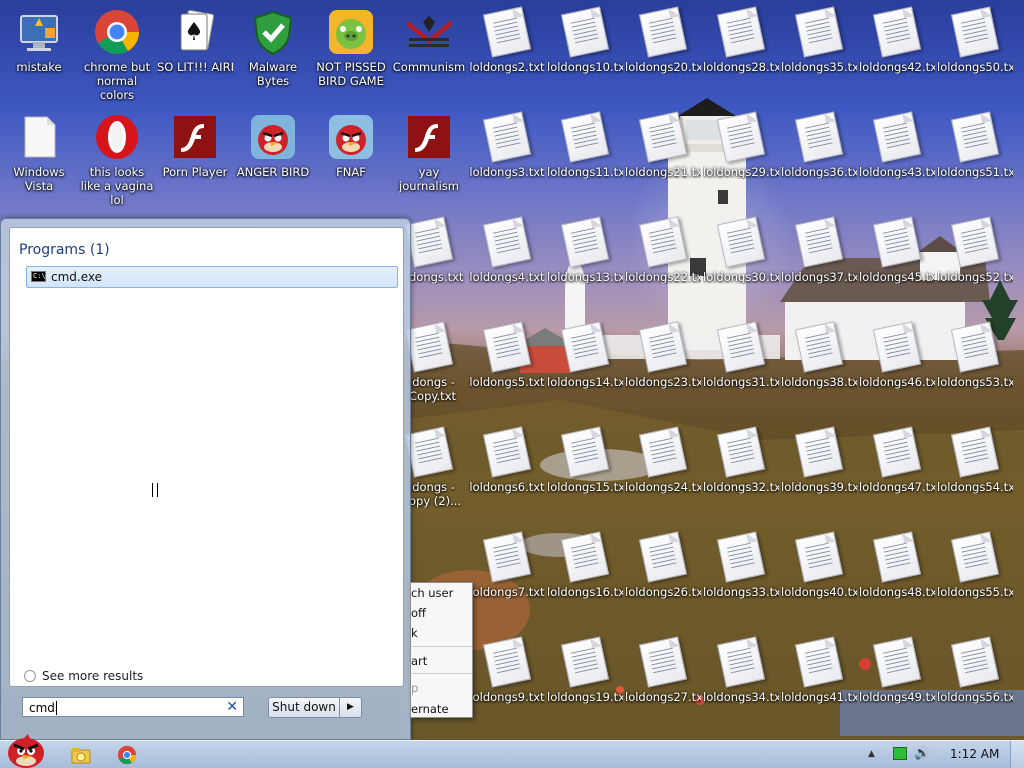  What do you see at coordinates (128, 755) in the screenshot?
I see `taskbar-chrome-icon` at bounding box center [128, 755].